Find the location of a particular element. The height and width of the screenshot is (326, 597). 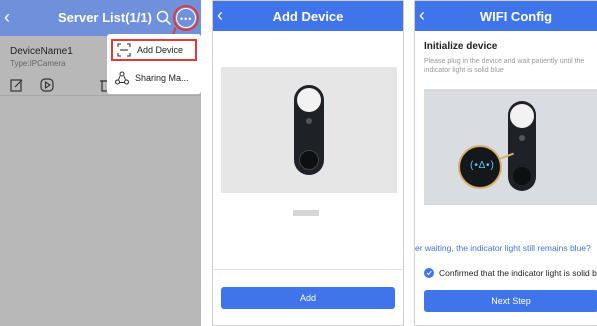

playback-icon is located at coordinates (47, 85).